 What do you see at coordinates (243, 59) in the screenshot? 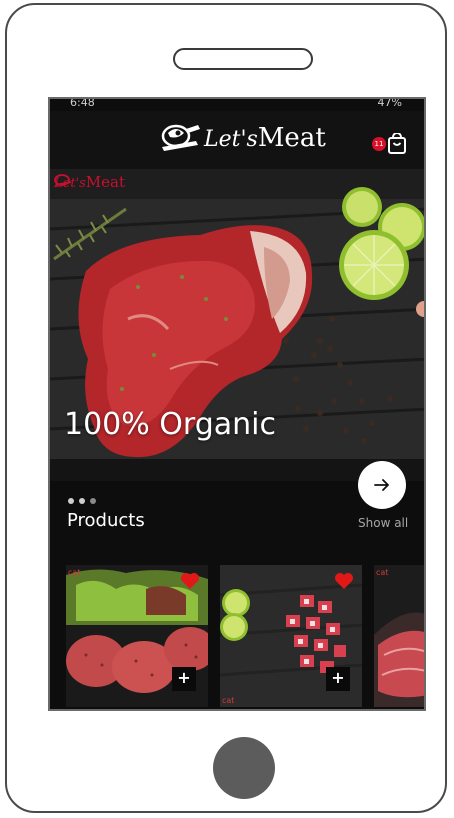
I see `phone-speaker` at bounding box center [243, 59].